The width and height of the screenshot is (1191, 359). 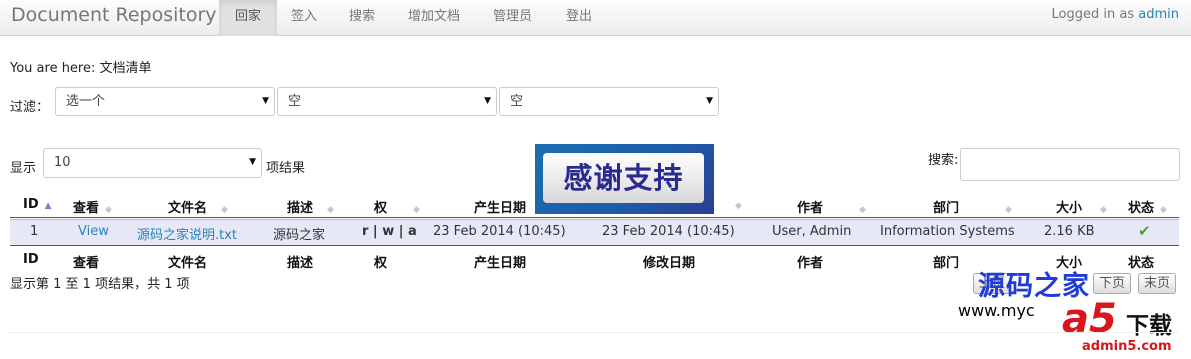 I want to click on page-length-select: 10 ▼, so click(x=152, y=163).